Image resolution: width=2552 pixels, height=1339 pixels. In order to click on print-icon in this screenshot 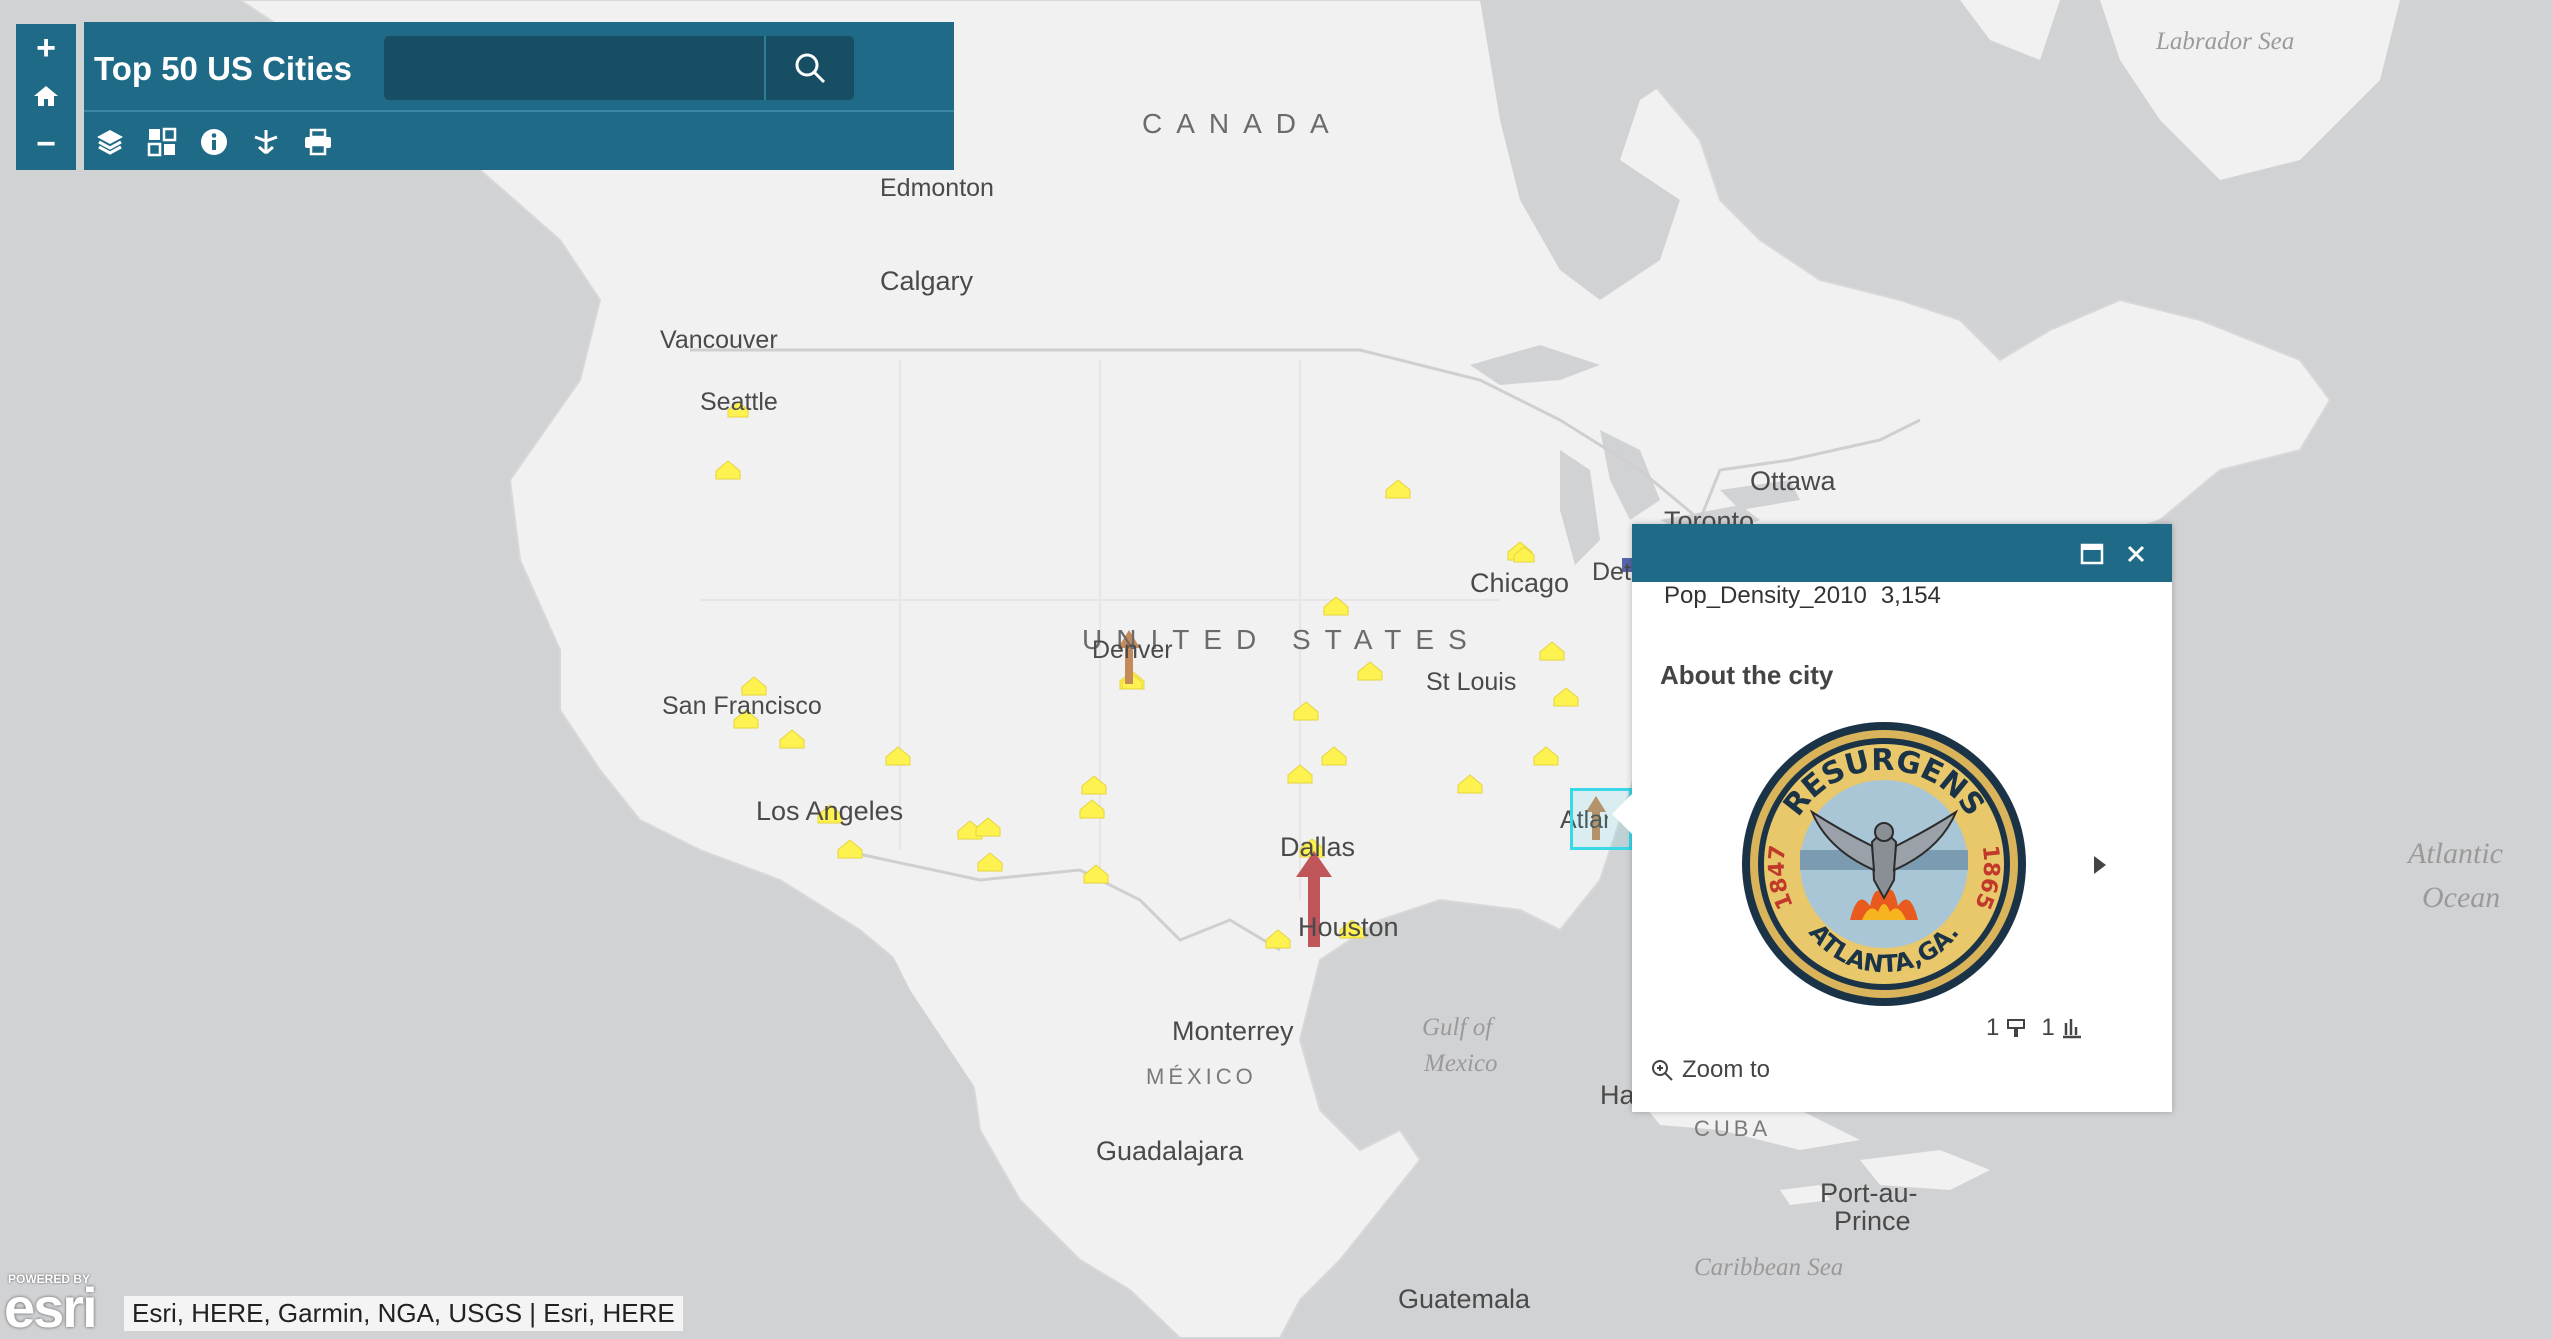, I will do `click(318, 142)`.